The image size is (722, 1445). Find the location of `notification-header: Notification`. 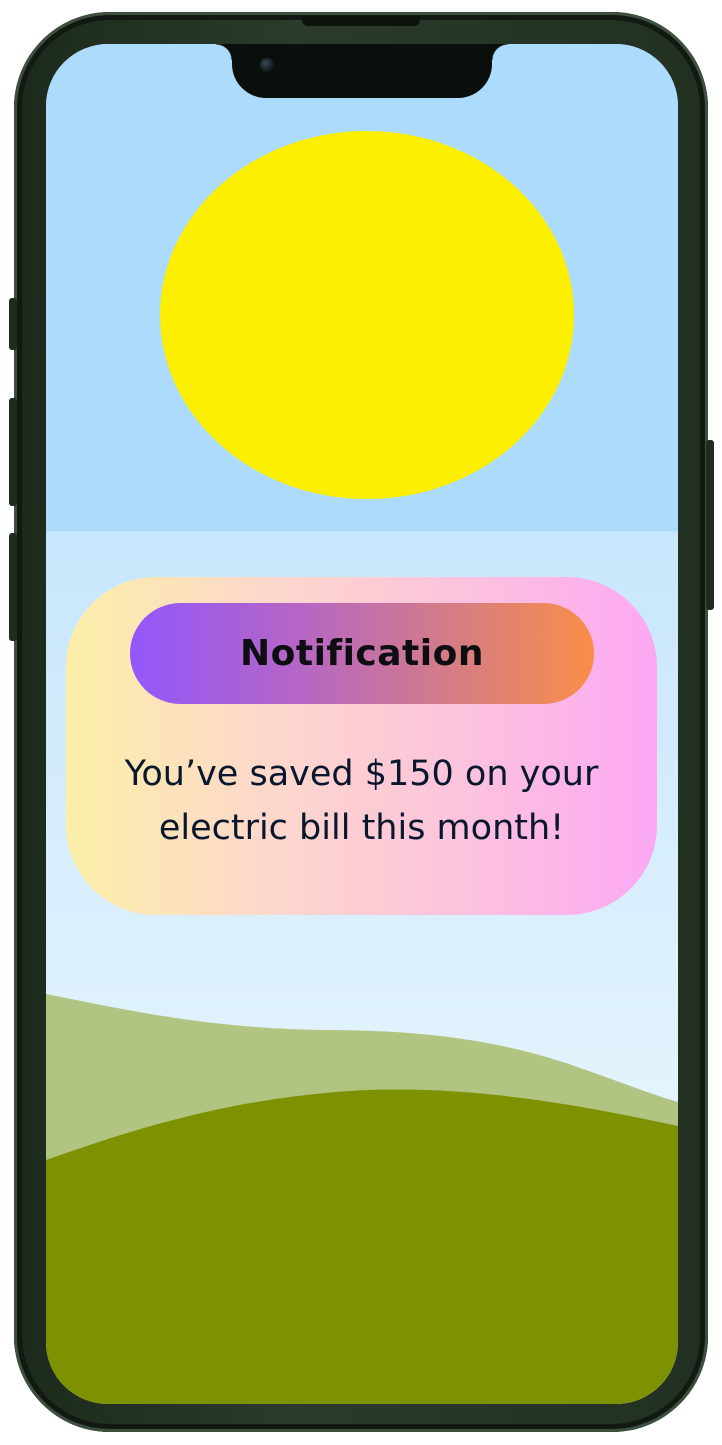

notification-header: Notification is located at coordinates (362, 653).